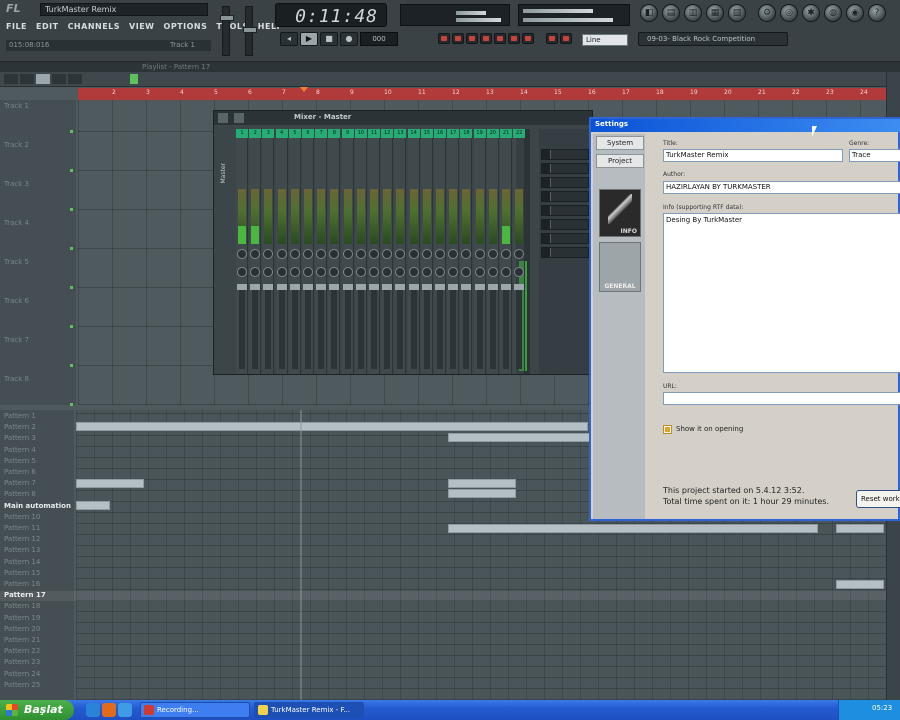  Describe the element at coordinates (16, 106) in the screenshot. I see `track-label: Track 1` at that location.